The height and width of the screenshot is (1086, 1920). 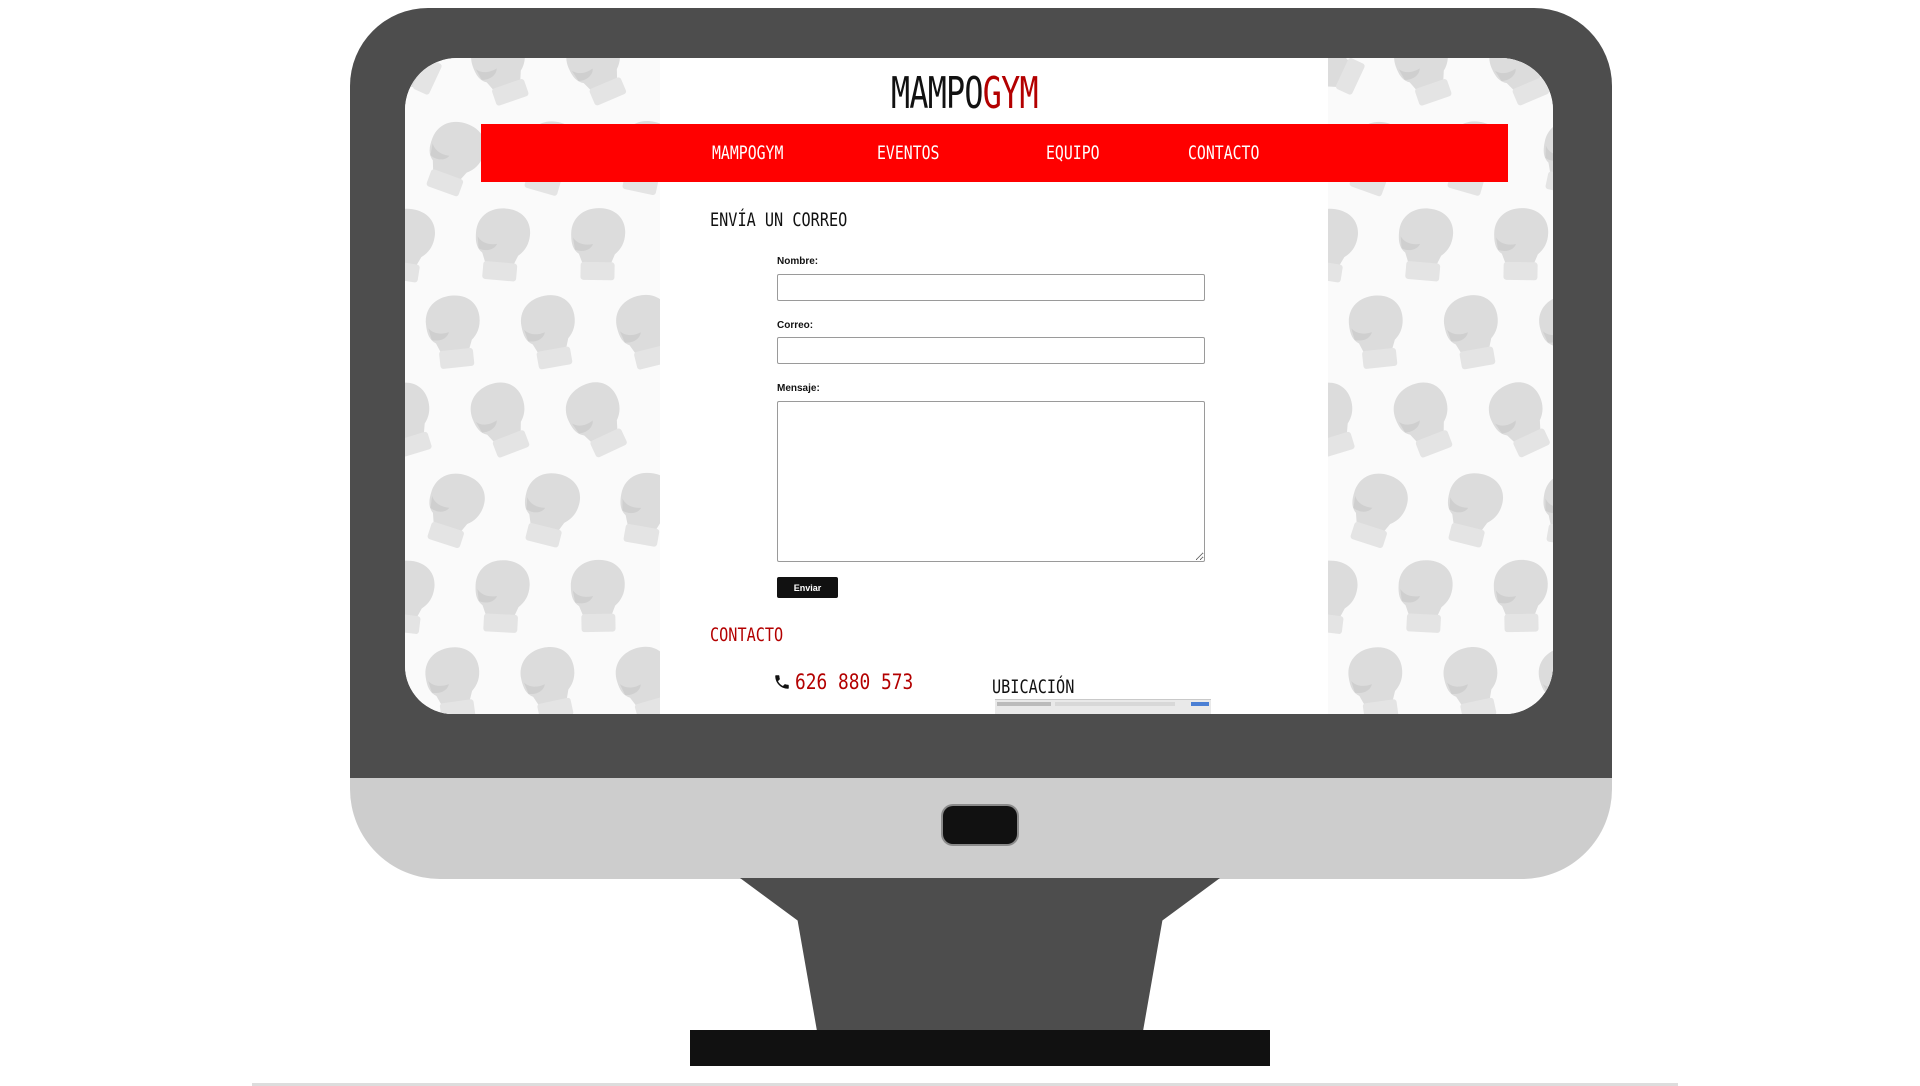 What do you see at coordinates (782, 682) in the screenshot?
I see `phone-icon` at bounding box center [782, 682].